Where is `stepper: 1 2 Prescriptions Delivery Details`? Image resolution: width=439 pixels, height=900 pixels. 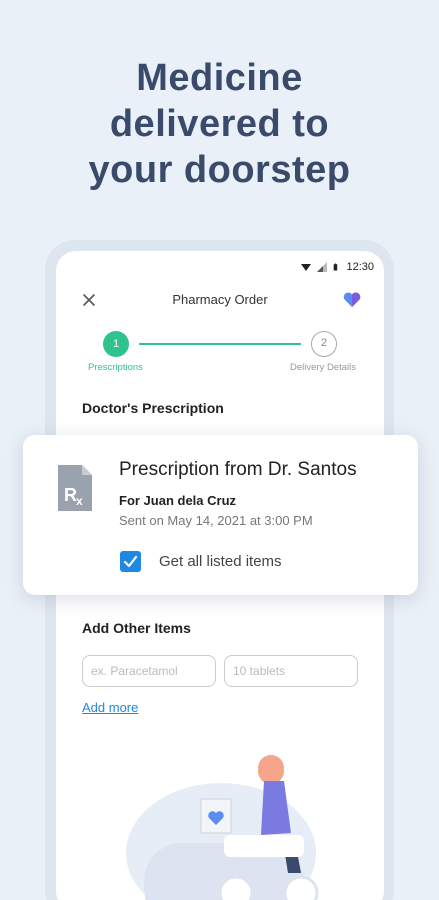 stepper: 1 2 Prescriptions Delivery Details is located at coordinates (220, 354).